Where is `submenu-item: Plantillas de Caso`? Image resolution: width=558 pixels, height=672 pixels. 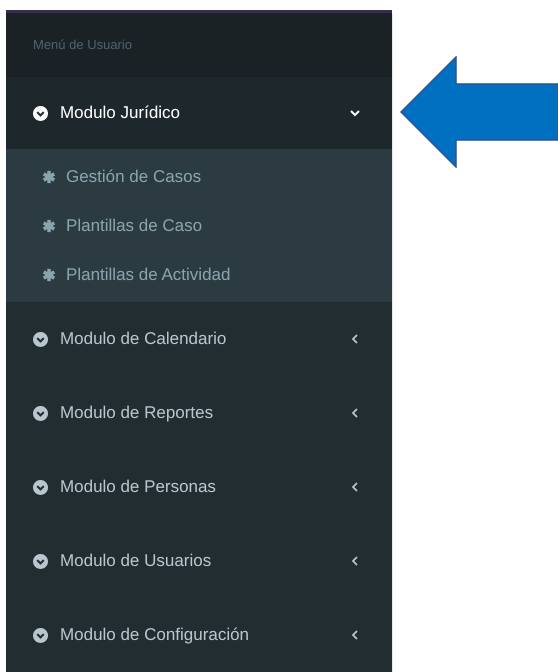 submenu-item: Plantillas de Caso is located at coordinates (199, 225).